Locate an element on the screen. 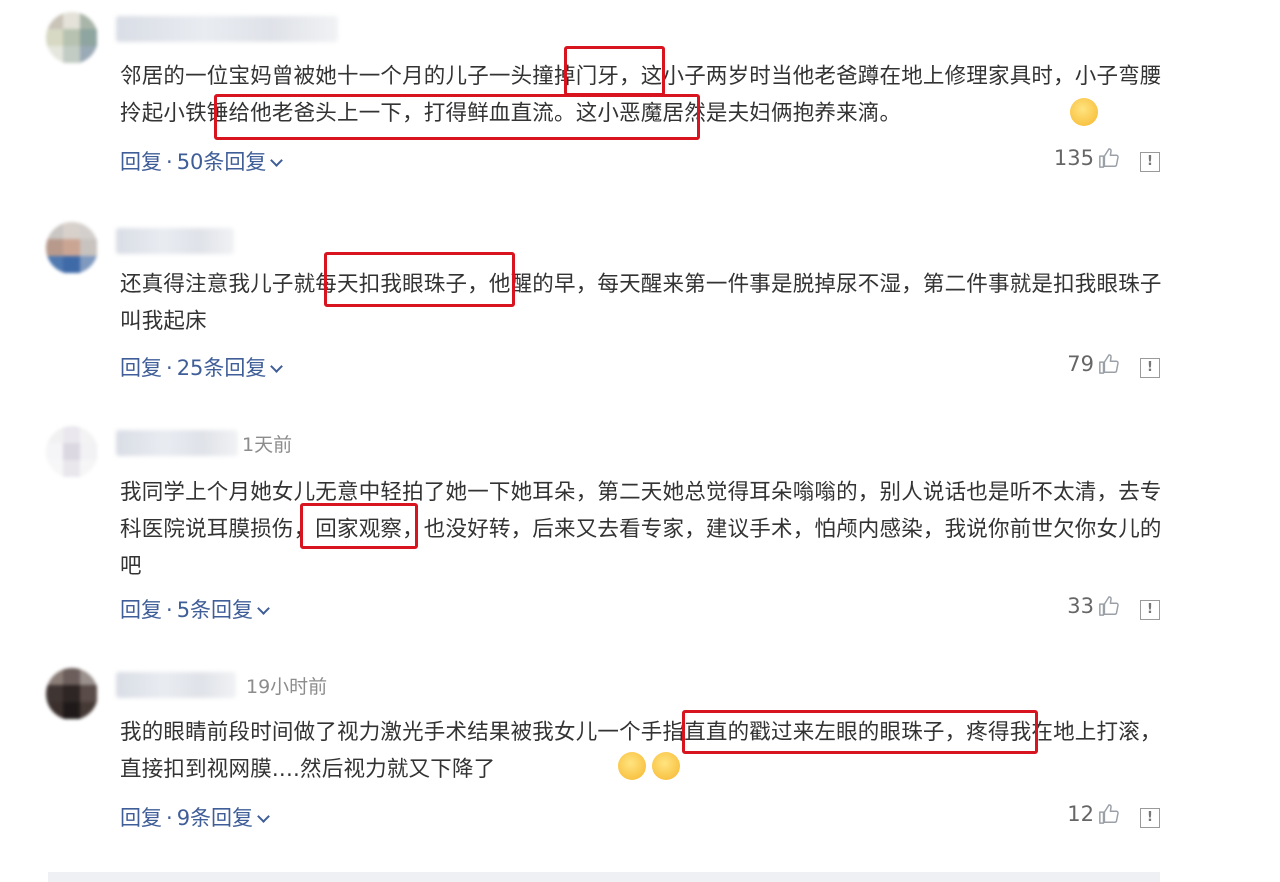 The image size is (1280, 882). like-button: 135 is located at coordinates (1087, 158).